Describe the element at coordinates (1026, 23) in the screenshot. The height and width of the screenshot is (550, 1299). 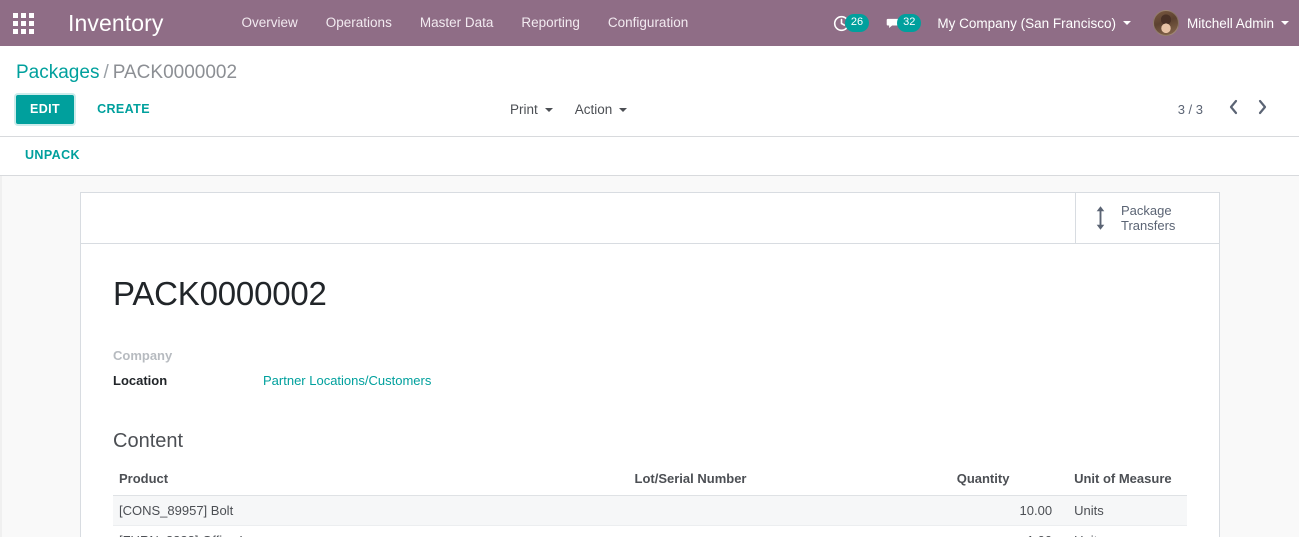
I see `company-name: My Company (San Francisco)` at that location.